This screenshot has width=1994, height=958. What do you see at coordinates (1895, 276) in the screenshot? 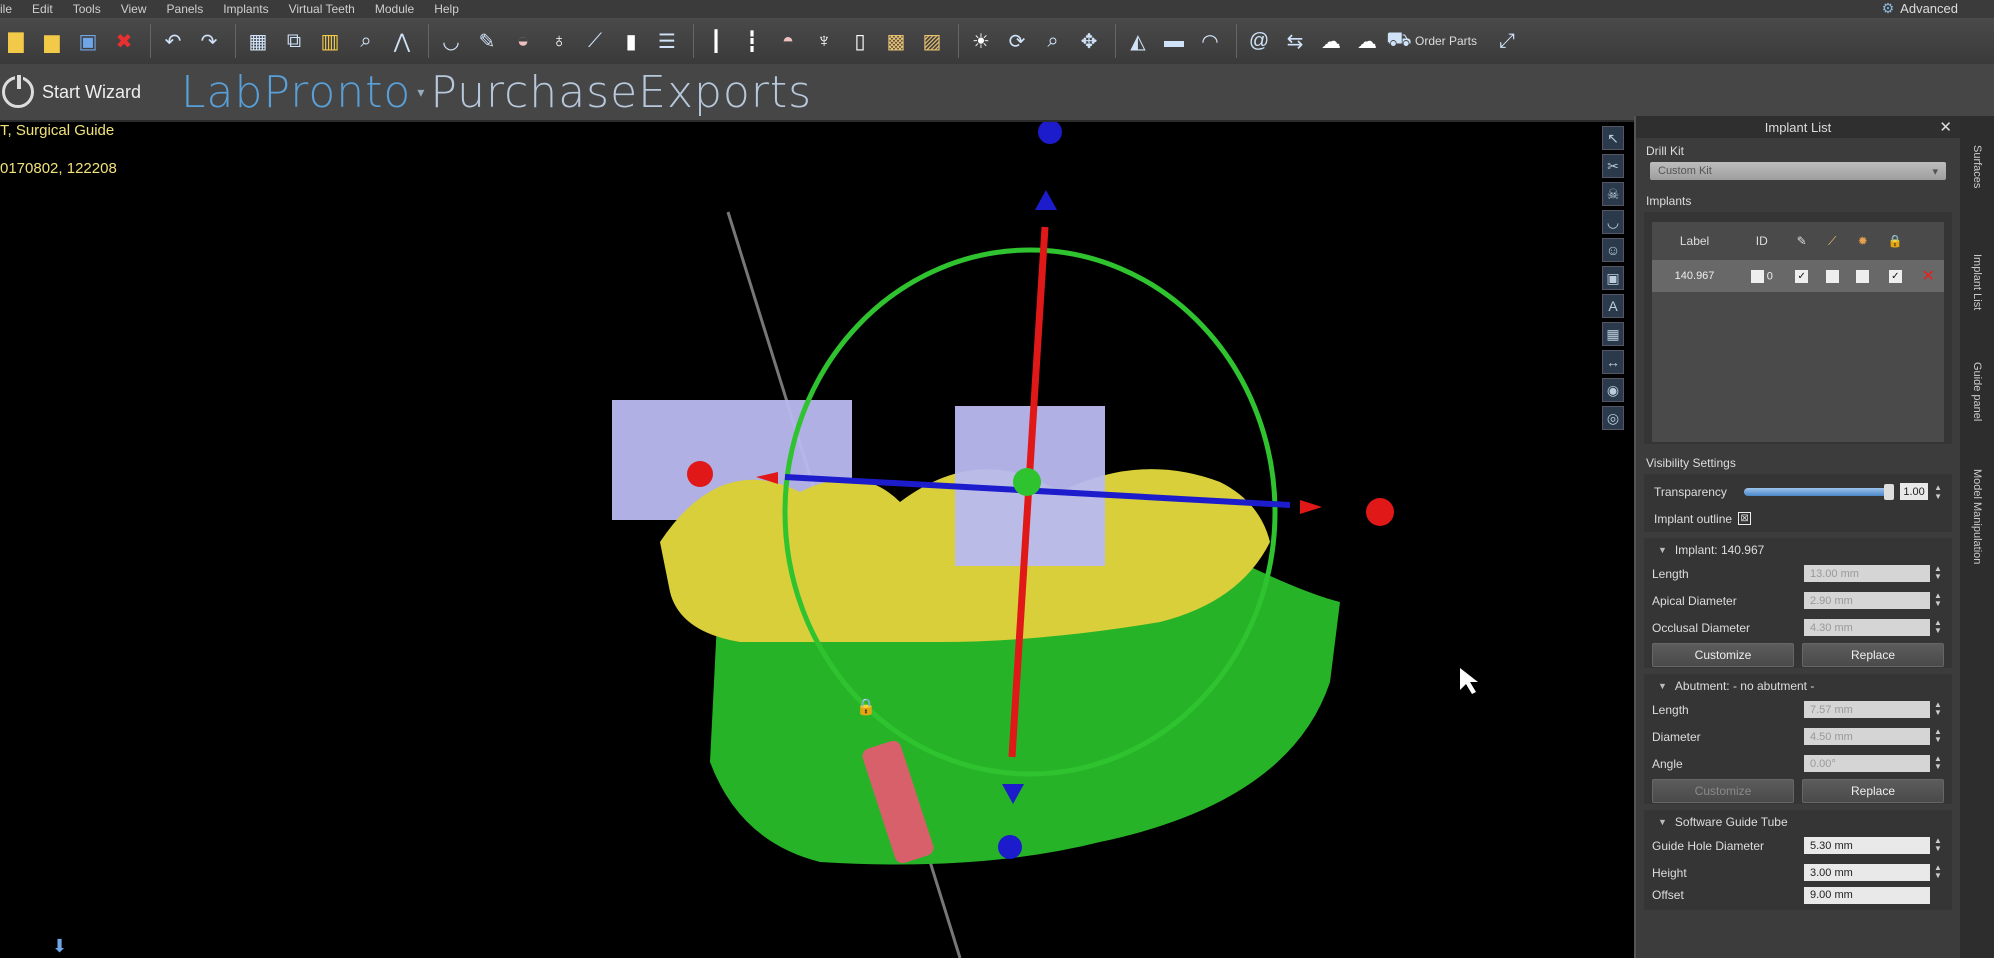
I see `lock-checkbox: ✓` at bounding box center [1895, 276].